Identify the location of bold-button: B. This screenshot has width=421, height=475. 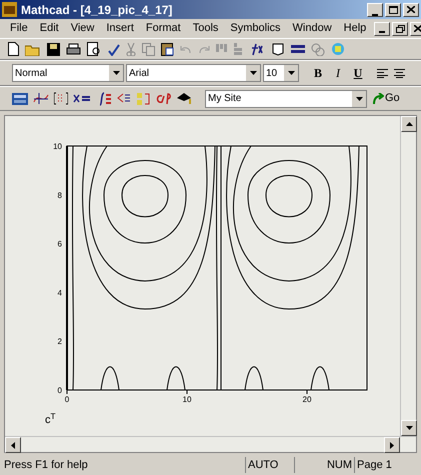
(318, 73).